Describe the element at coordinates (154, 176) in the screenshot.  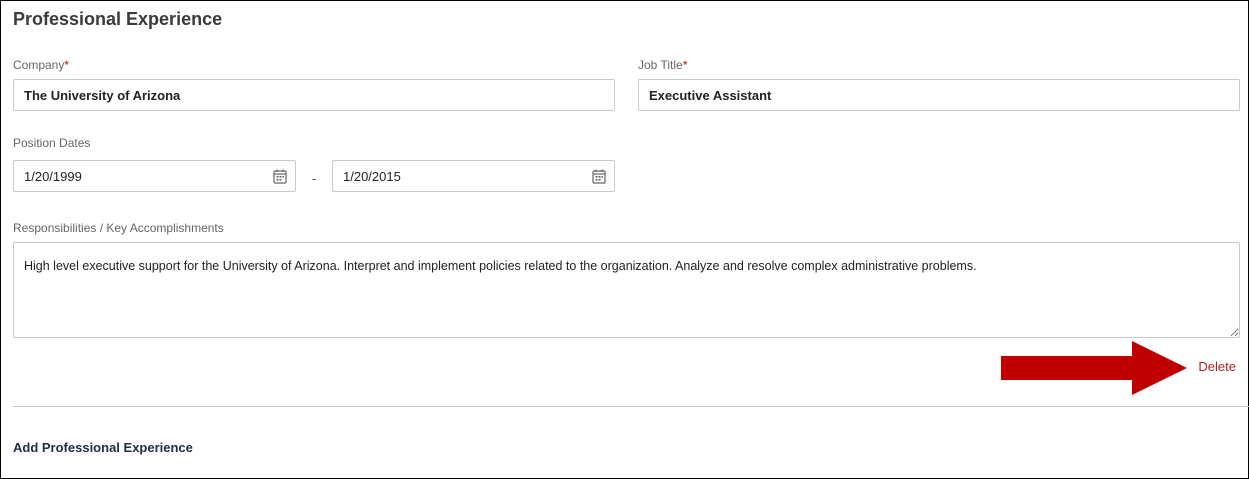
I see `start-date-input` at that location.